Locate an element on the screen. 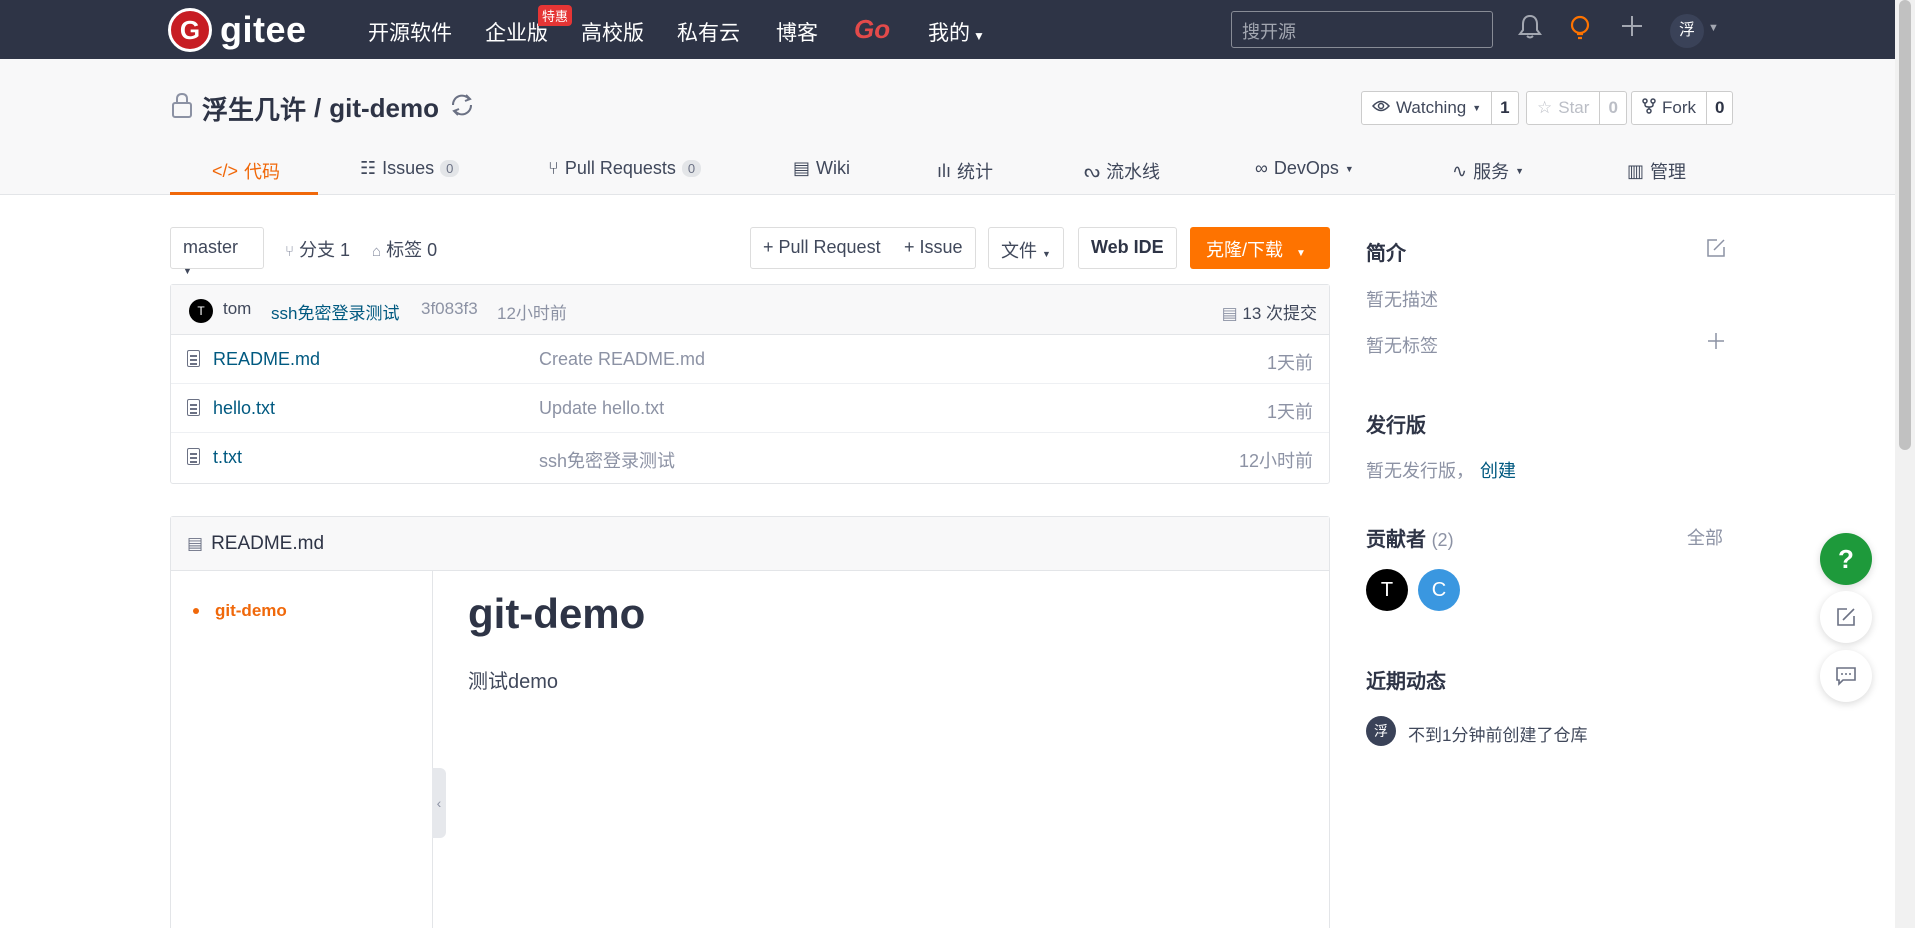 This screenshot has height=928, width=1915. help-button: ? is located at coordinates (1846, 559).